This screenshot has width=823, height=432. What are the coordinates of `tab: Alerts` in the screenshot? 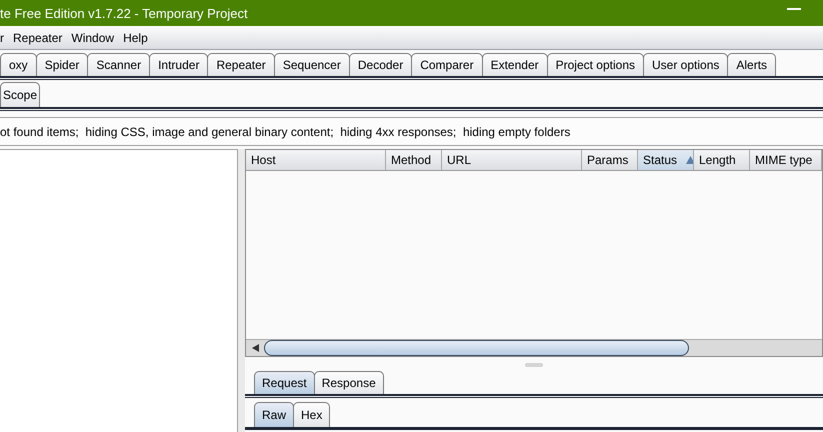 It's located at (751, 64).